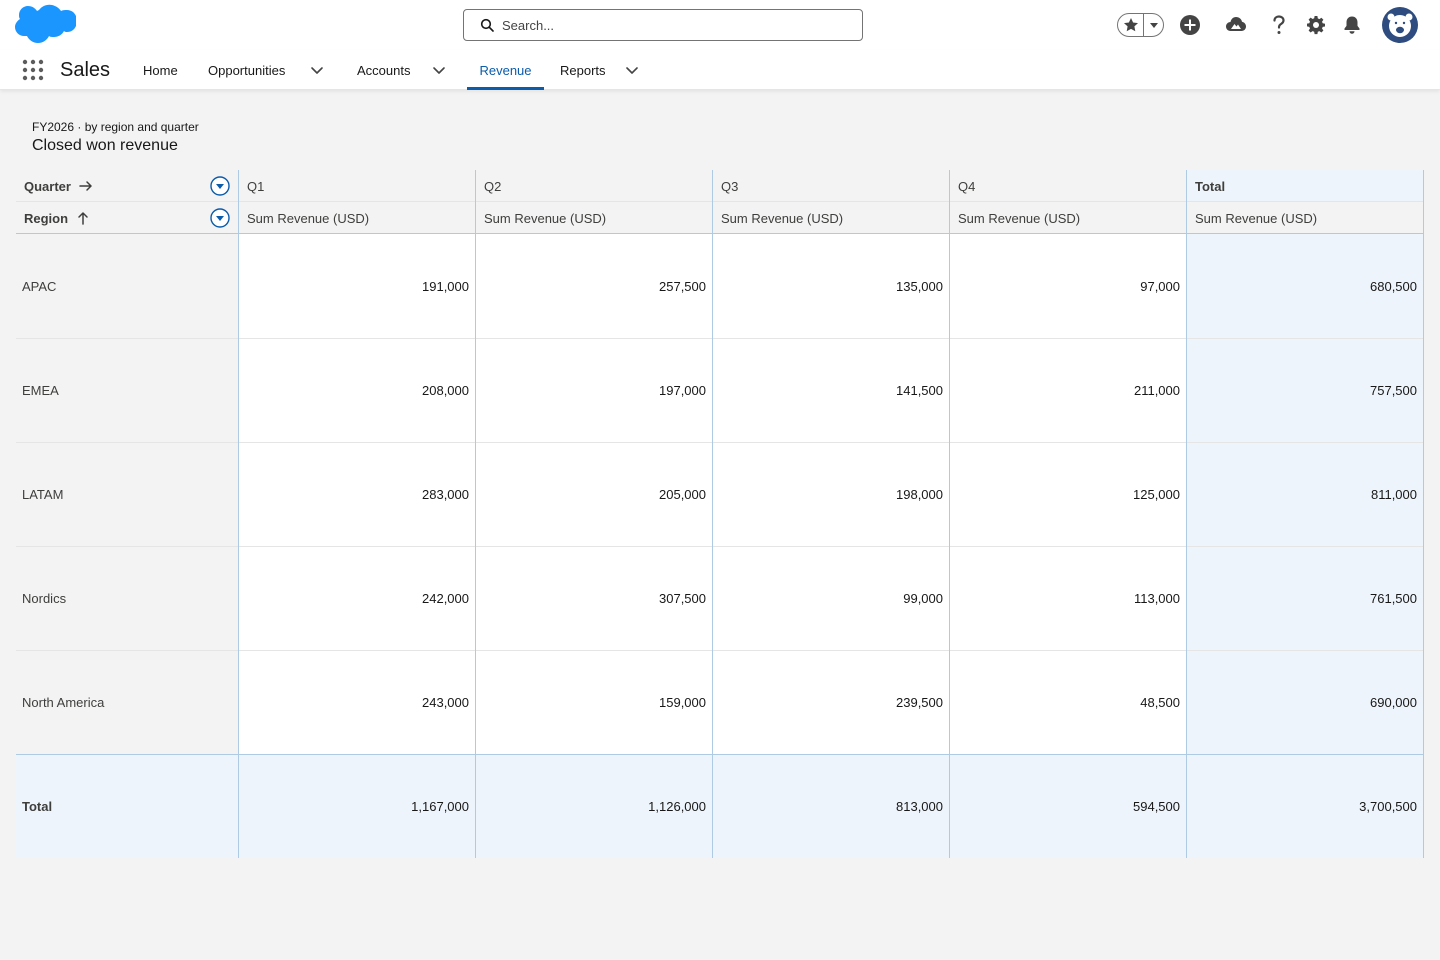 The width and height of the screenshot is (1440, 960). I want to click on nav-item-label: Home, so click(160, 70).